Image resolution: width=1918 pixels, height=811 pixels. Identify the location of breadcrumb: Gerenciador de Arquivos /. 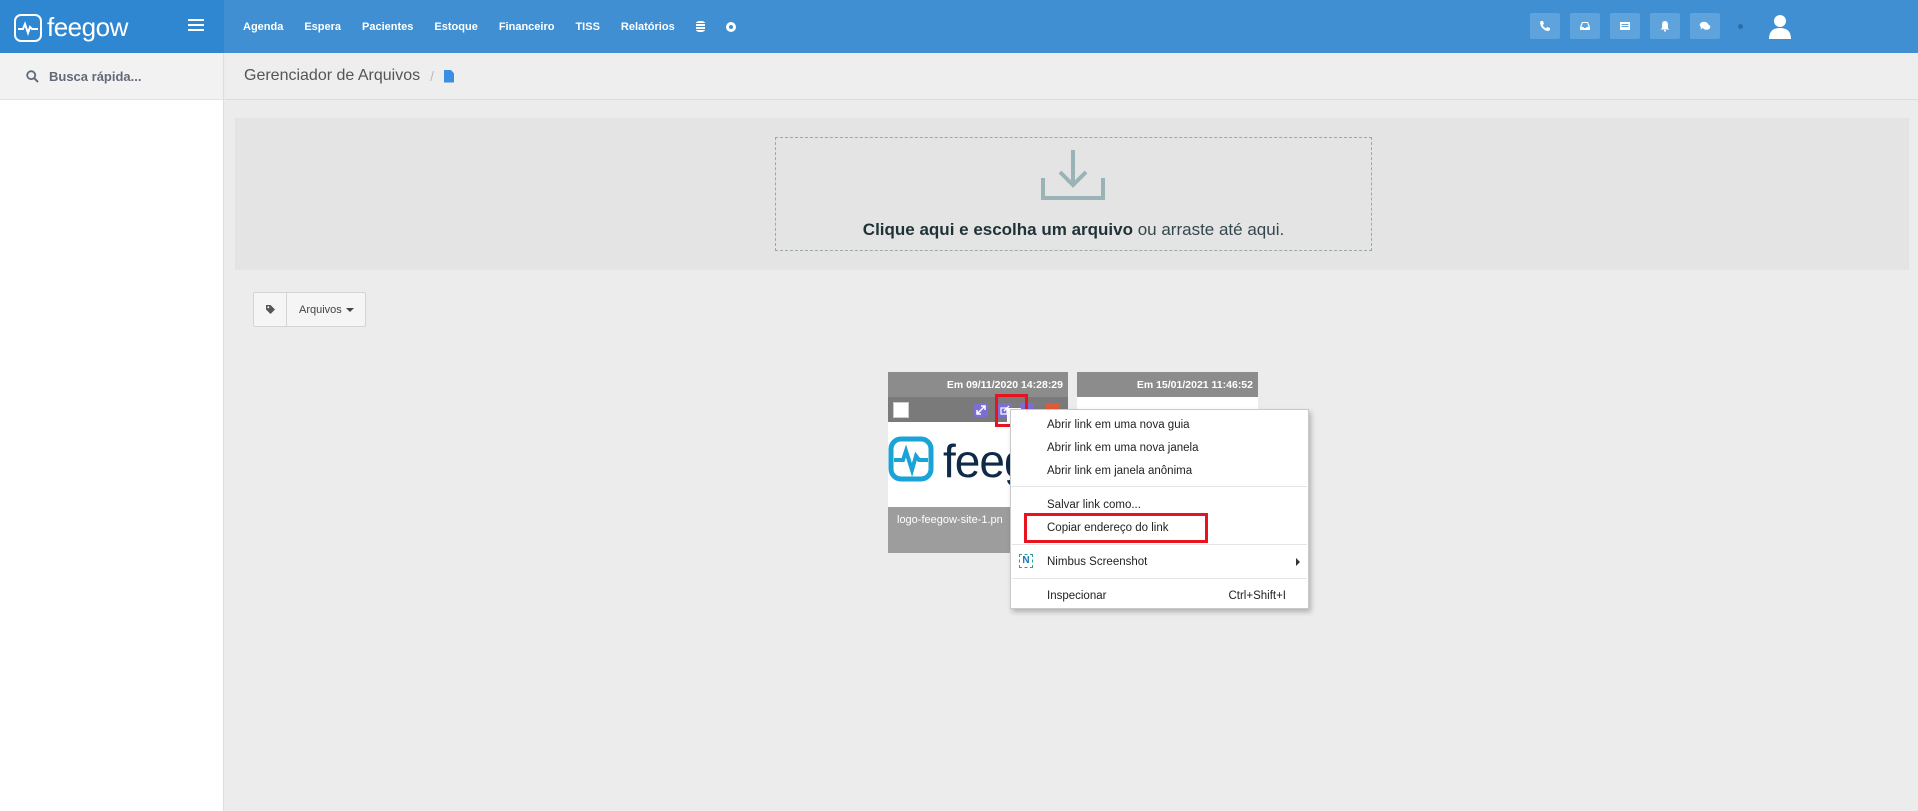
(1071, 76).